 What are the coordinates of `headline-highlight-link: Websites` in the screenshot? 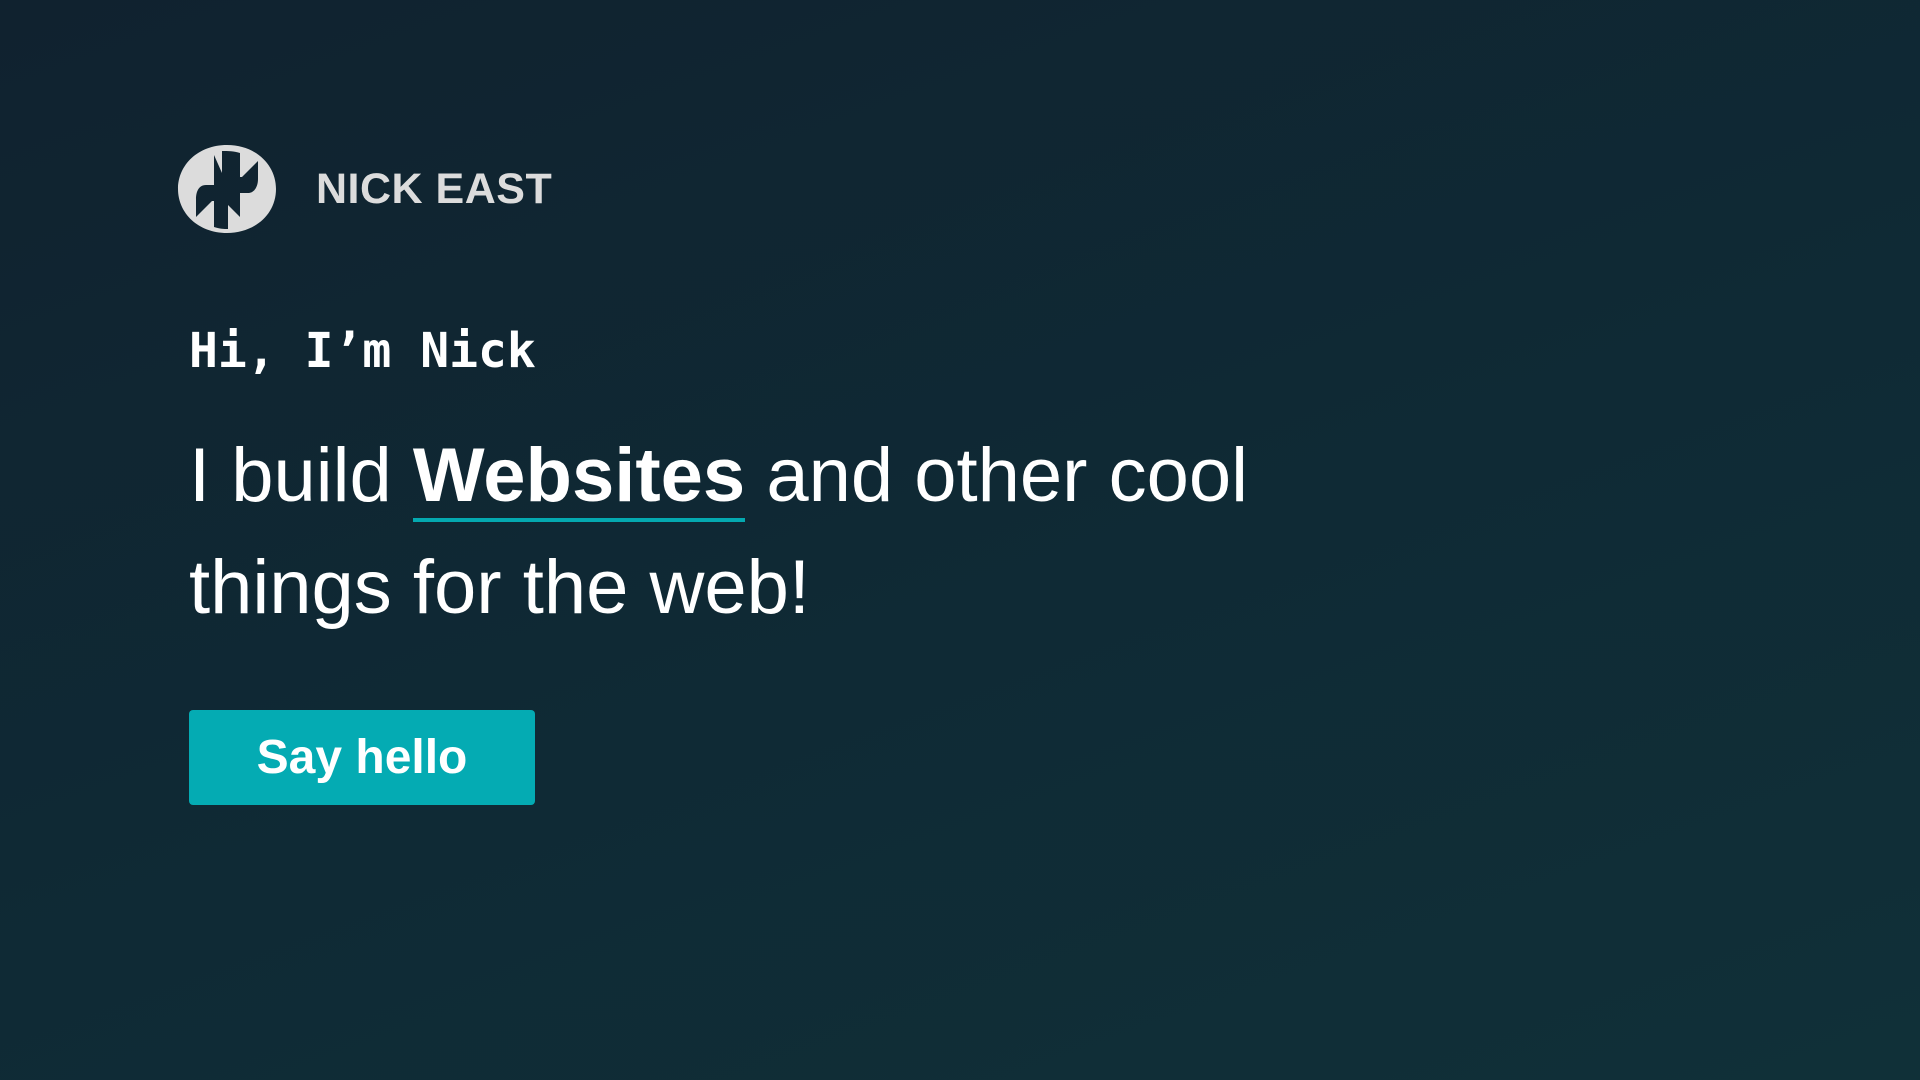 It's located at (579, 477).